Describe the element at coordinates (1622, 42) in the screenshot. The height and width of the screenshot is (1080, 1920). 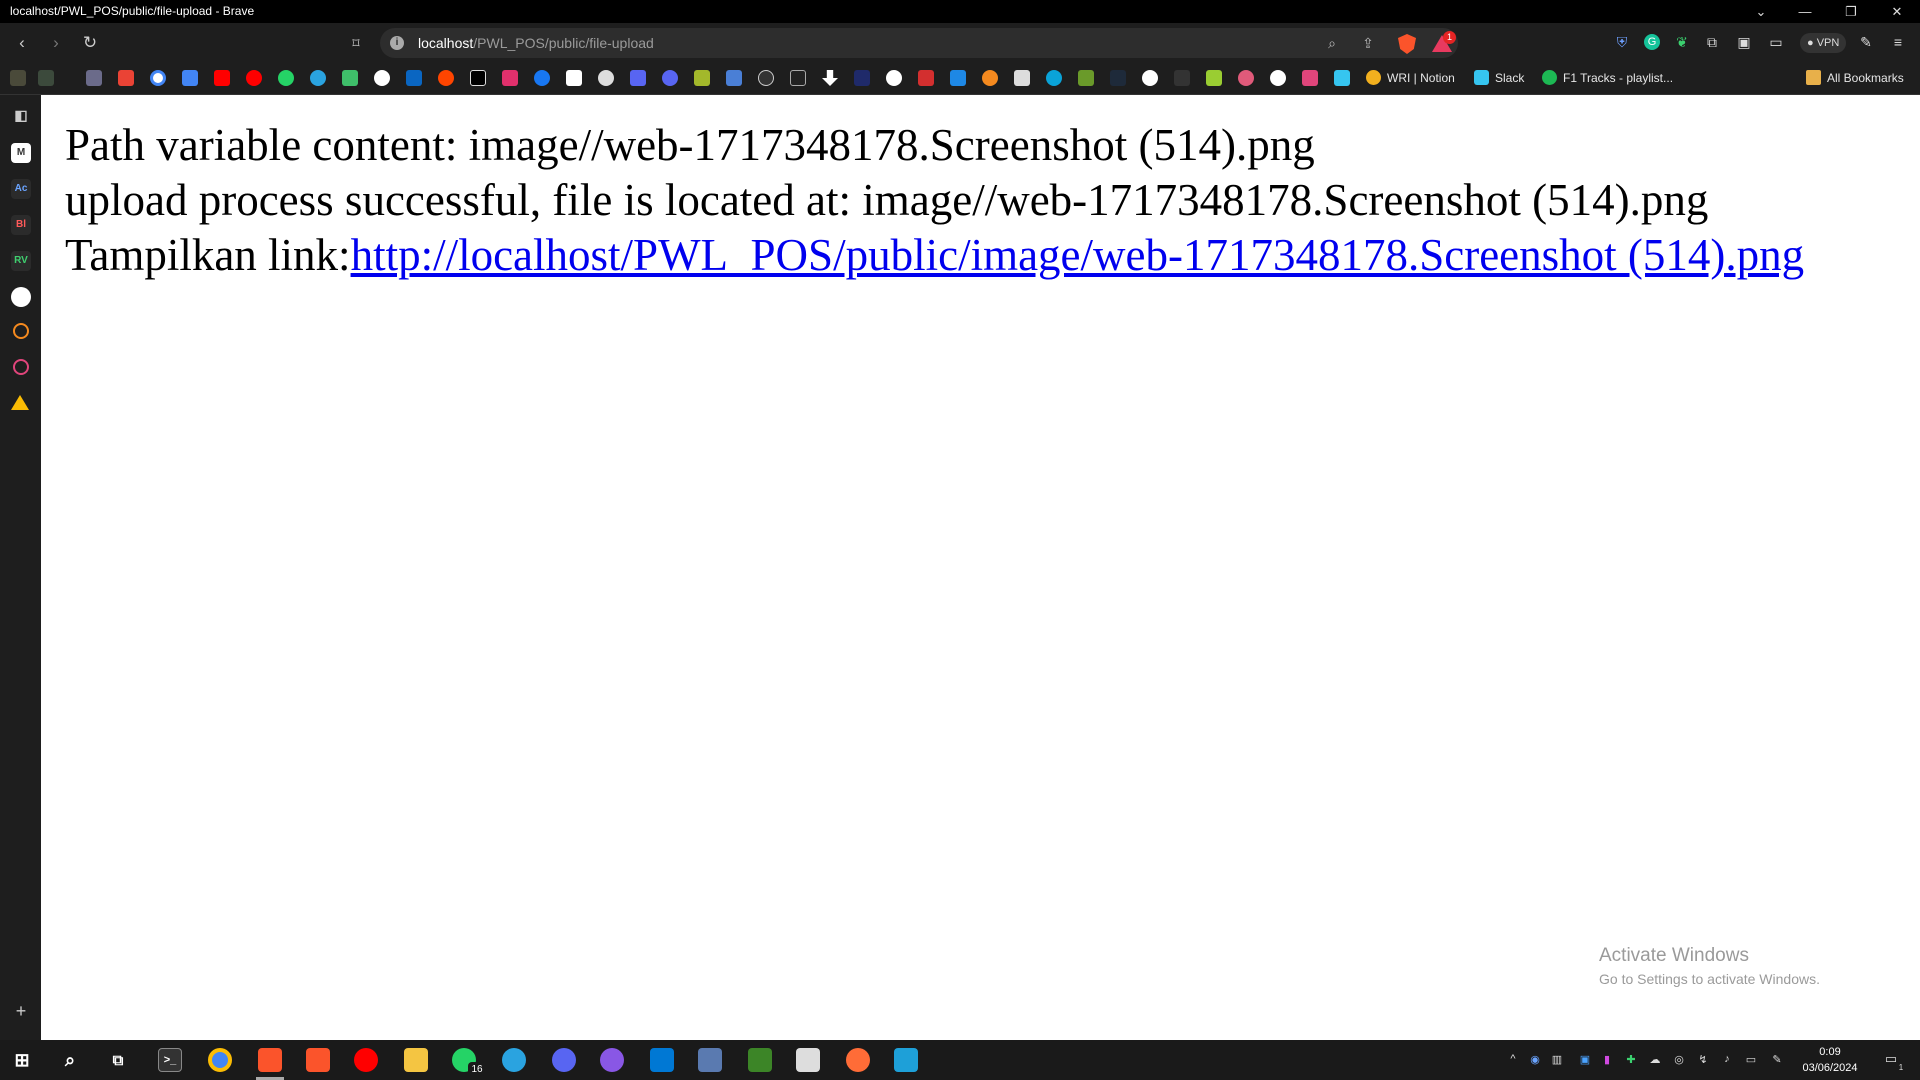
I see `bitwarden-icon: ⛨` at that location.